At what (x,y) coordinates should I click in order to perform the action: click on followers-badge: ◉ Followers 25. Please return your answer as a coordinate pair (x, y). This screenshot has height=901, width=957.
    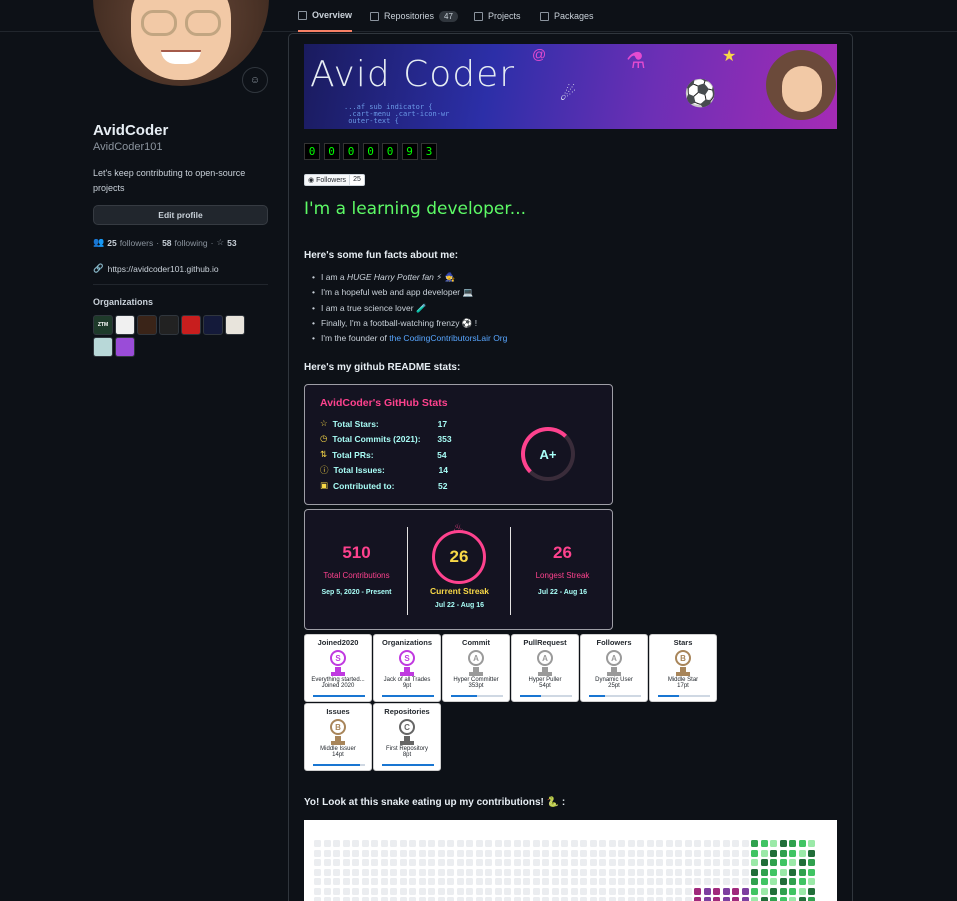
    Looking at the image, I should click on (334, 180).